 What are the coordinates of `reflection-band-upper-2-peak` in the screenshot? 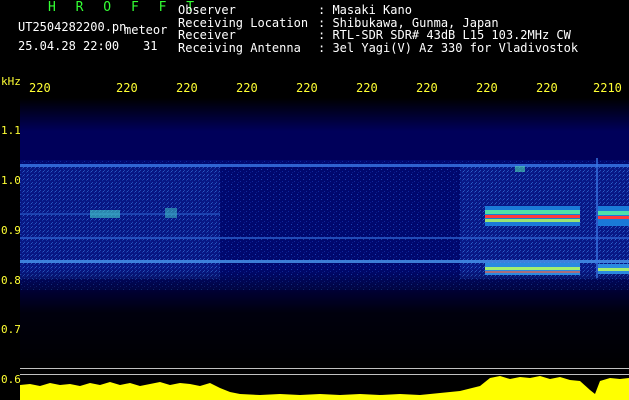 It's located at (613, 217).